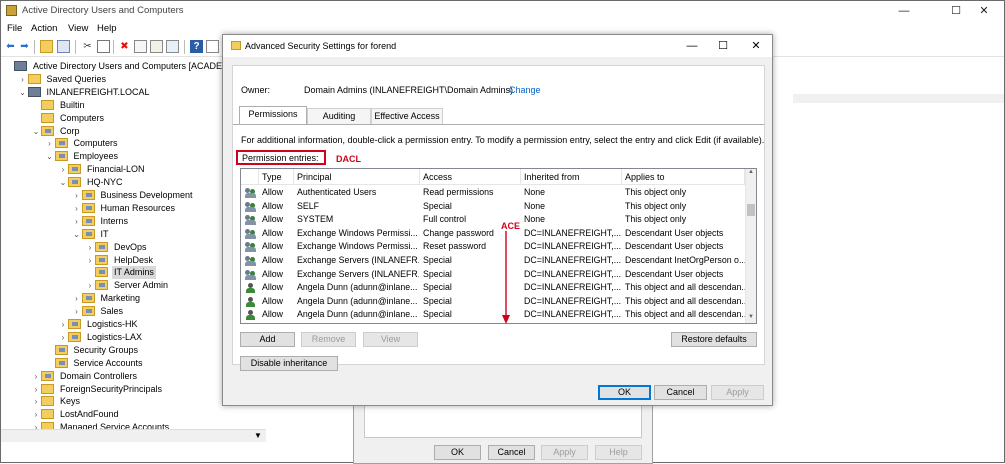 Image resolution: width=1005 pixels, height=464 pixels. What do you see at coordinates (56, 401) in the screenshot?
I see `tree-item: › Keys` at bounding box center [56, 401].